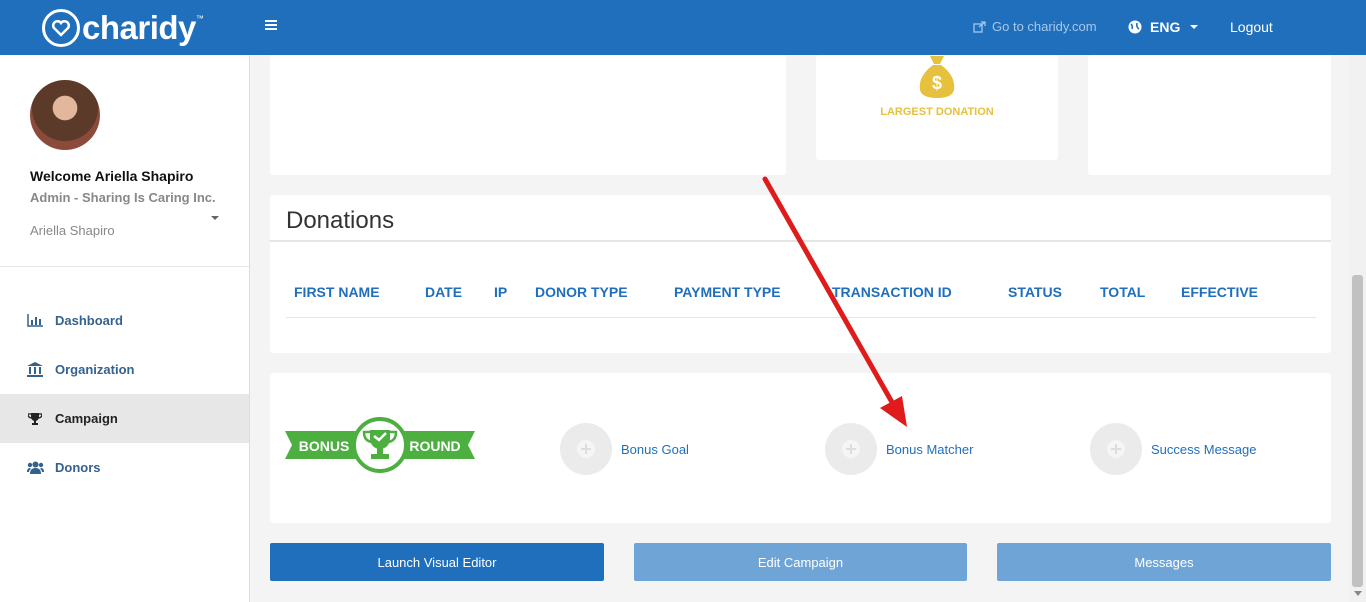 Image resolution: width=1366 pixels, height=602 pixels. Describe the element at coordinates (124, 418) in the screenshot. I see `sidebar-item-campaign: Campaign` at that location.